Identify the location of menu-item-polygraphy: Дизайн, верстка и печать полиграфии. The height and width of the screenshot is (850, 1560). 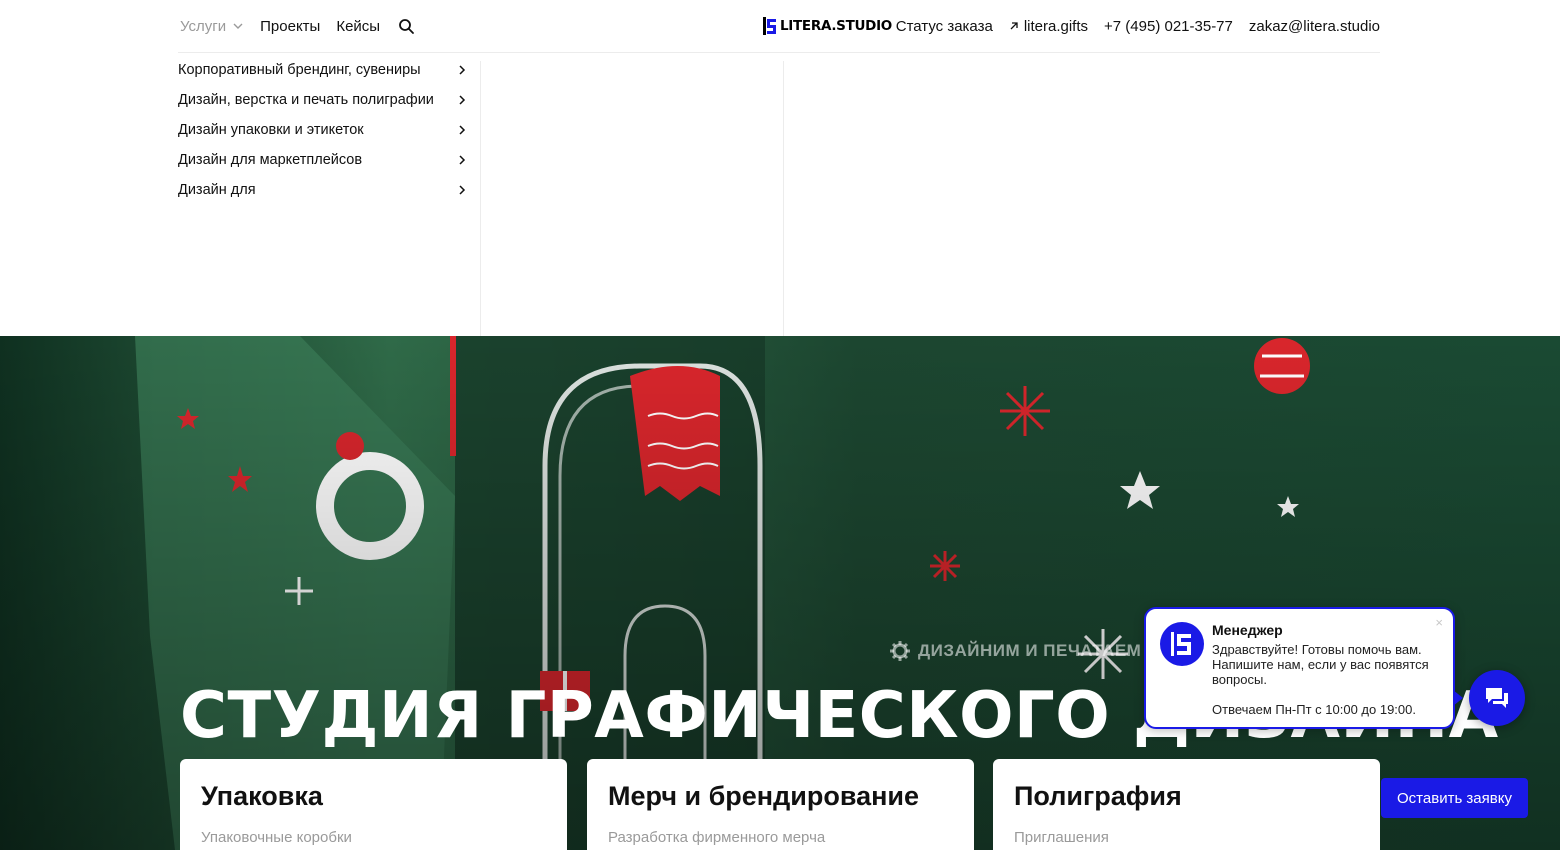
(323, 100).